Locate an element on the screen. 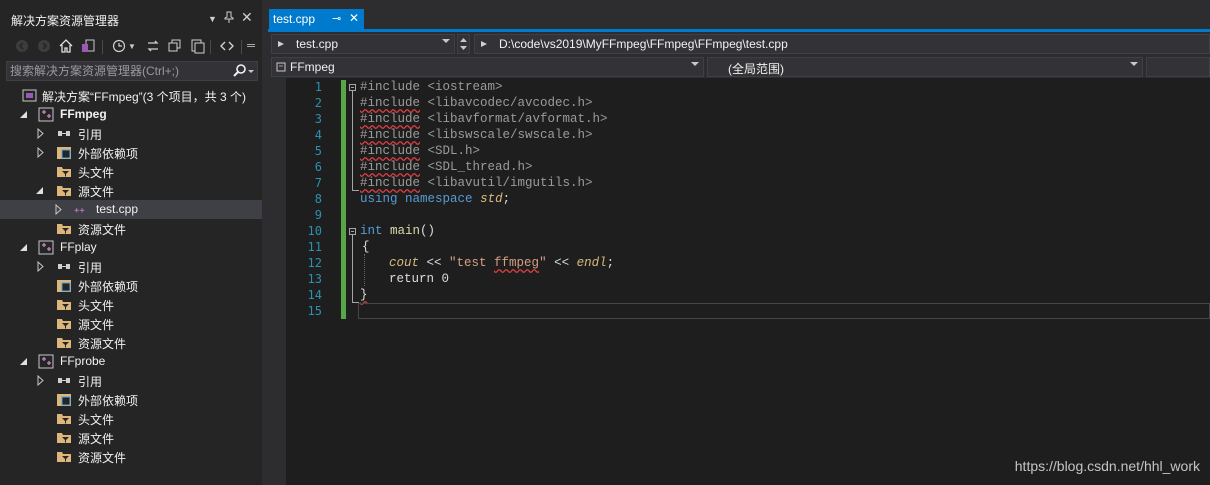 The image size is (1210, 485). project-label: FFplay is located at coordinates (78, 247).